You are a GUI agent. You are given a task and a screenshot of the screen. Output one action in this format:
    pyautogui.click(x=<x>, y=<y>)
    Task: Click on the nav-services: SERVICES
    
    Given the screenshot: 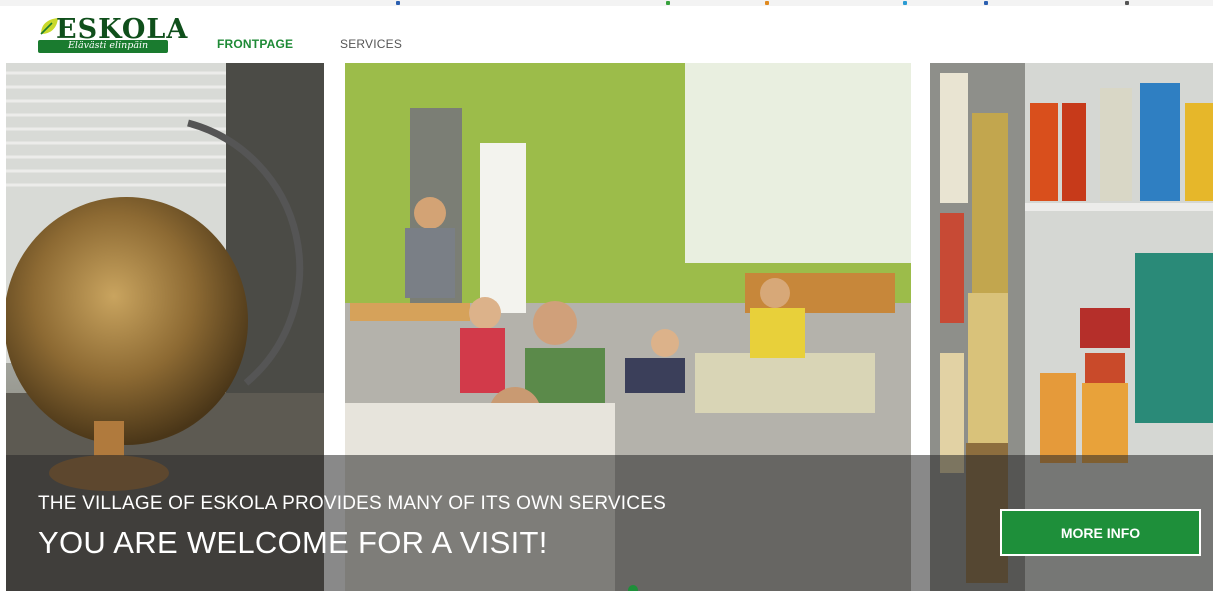 What is the action you would take?
    pyautogui.click(x=371, y=44)
    